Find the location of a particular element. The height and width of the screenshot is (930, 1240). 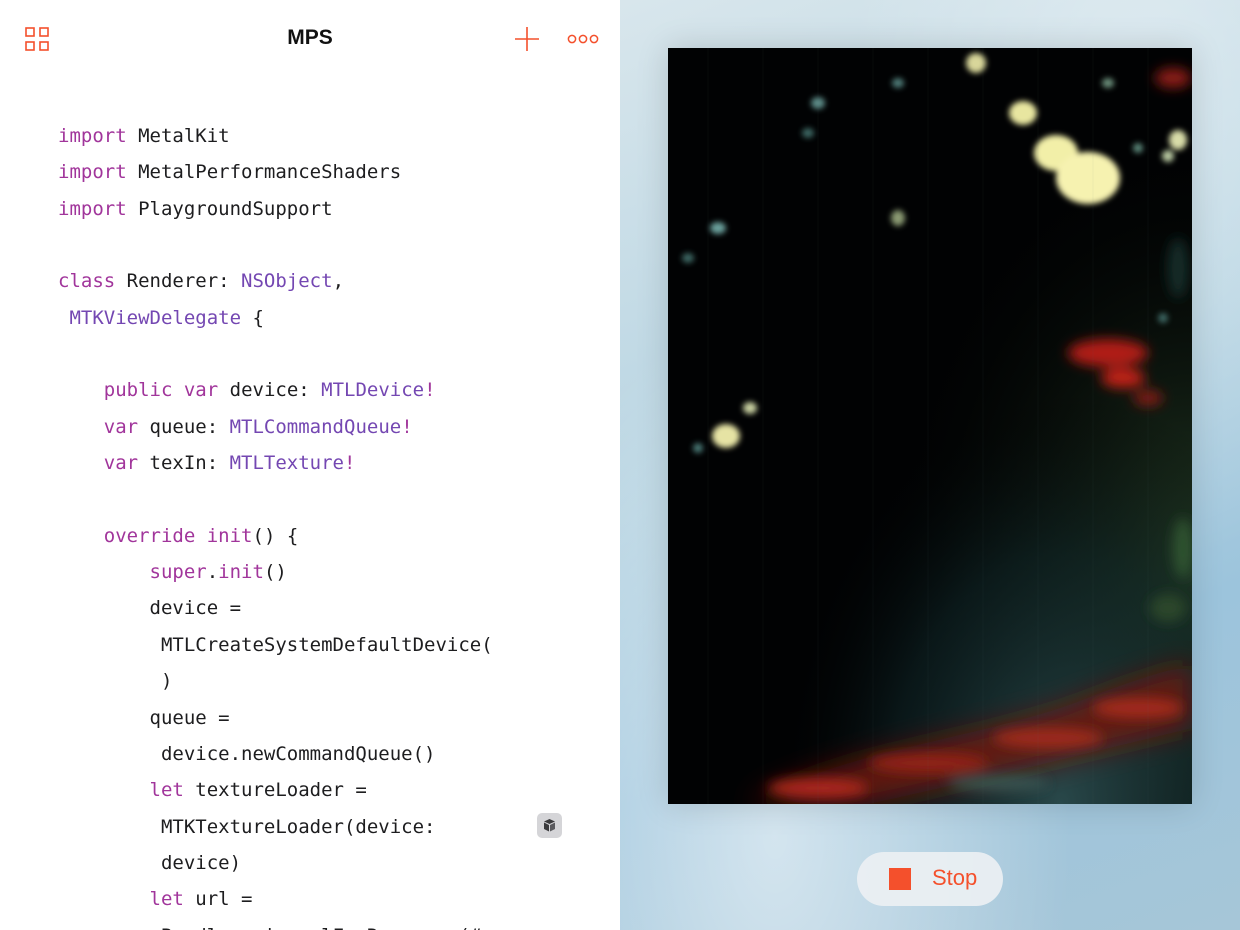

code-line: import MetalPerformanceShaders is located at coordinates (328, 172).